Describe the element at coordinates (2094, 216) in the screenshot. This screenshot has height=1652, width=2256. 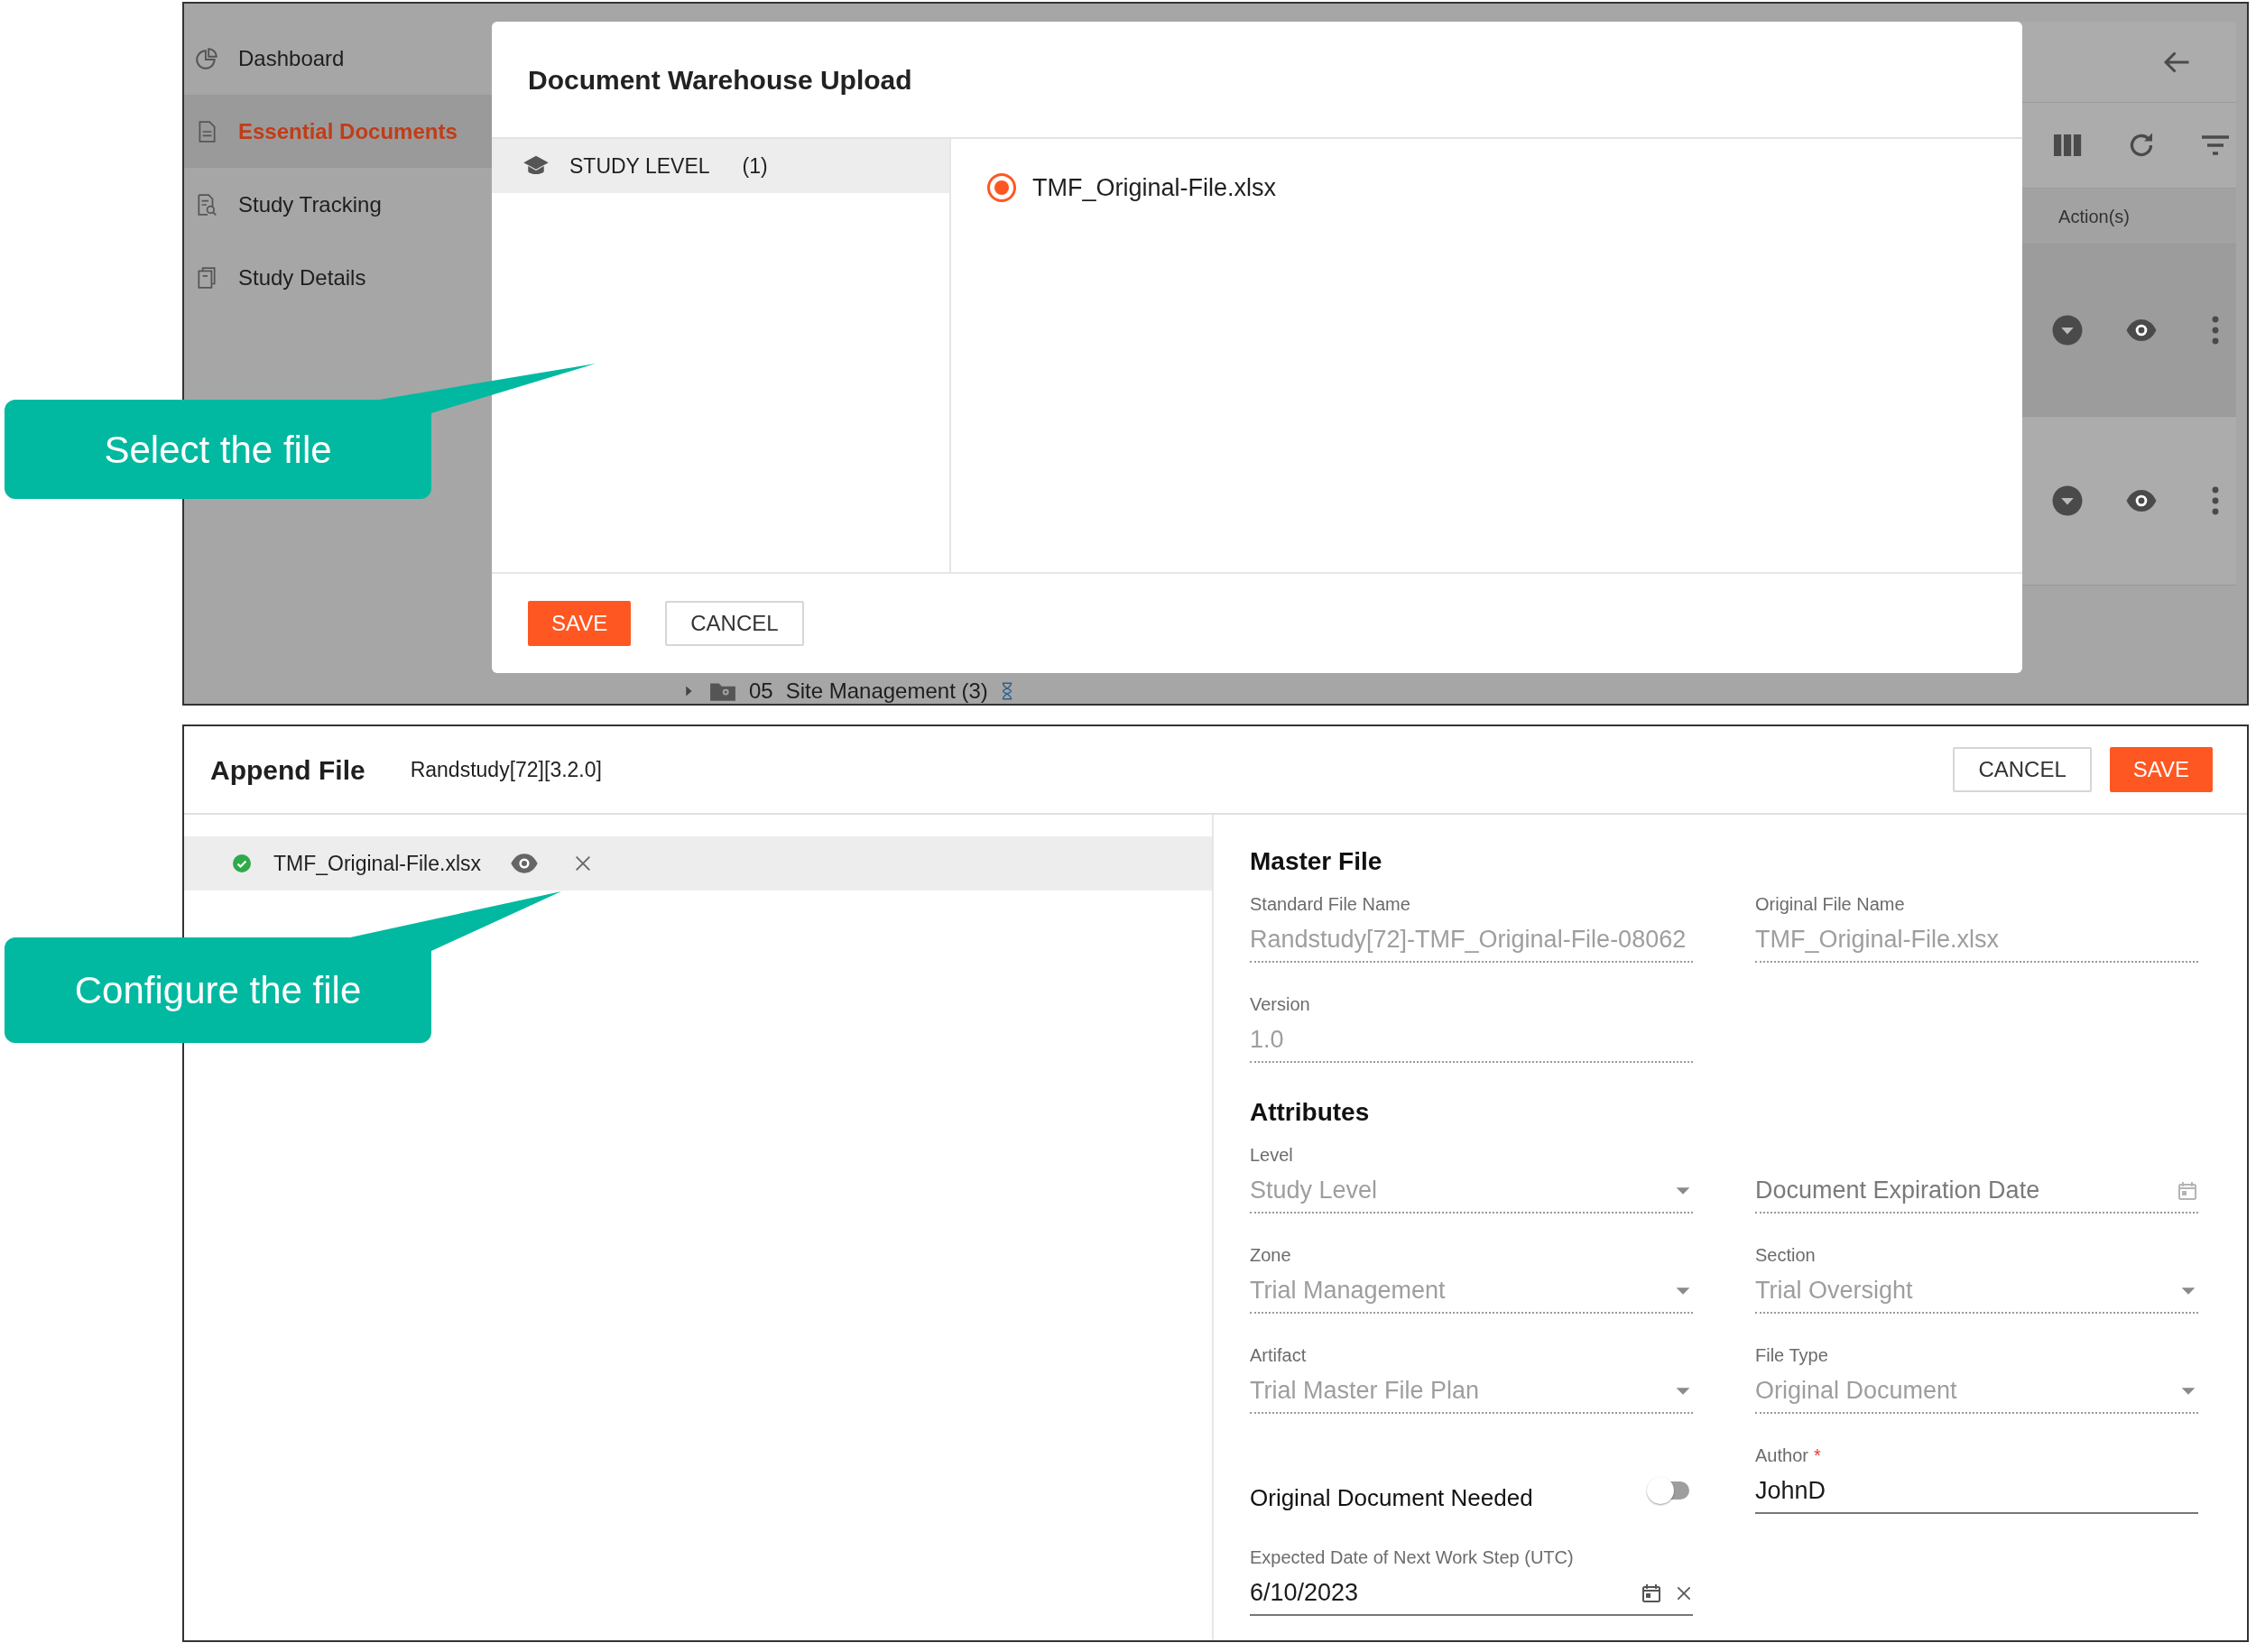
I see `column-header: Action(s)` at that location.